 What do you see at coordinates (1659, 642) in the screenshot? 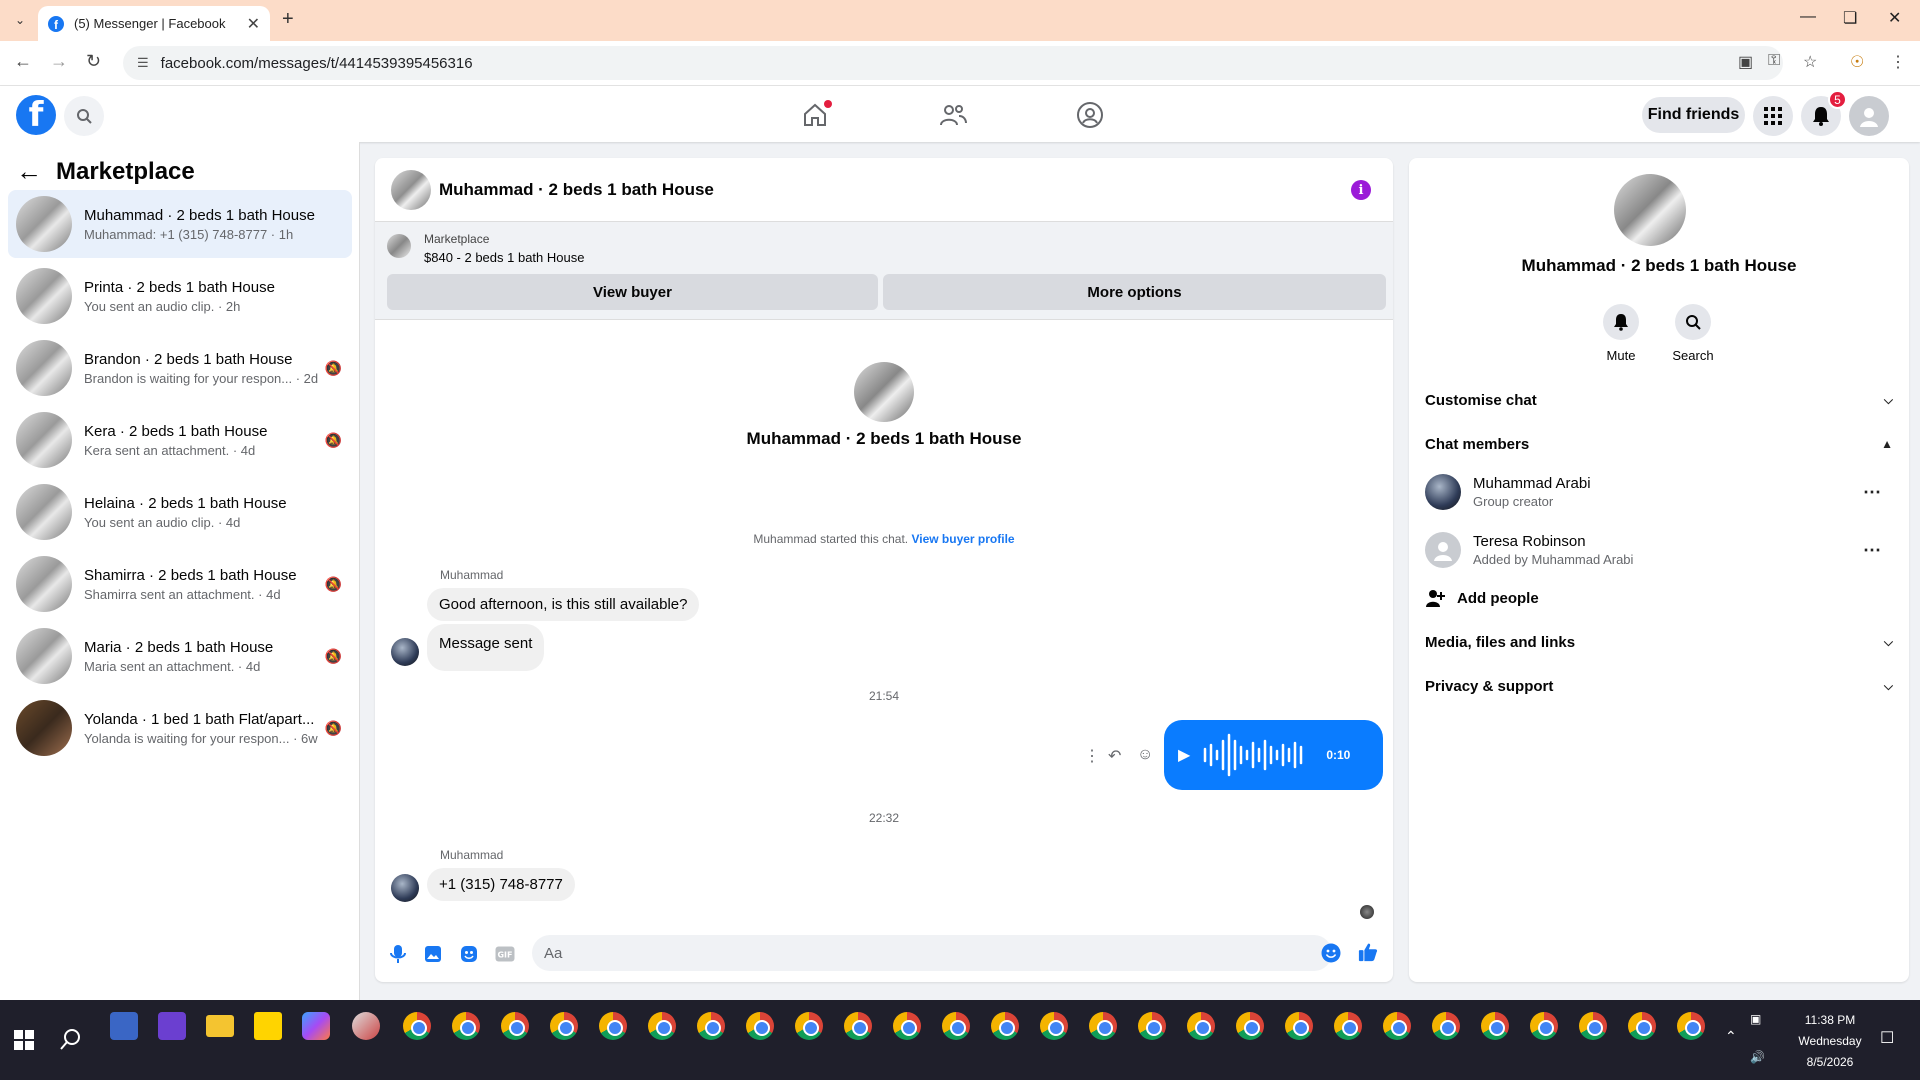
I see `media-files-links-section: Media, files and links ⌵` at bounding box center [1659, 642].